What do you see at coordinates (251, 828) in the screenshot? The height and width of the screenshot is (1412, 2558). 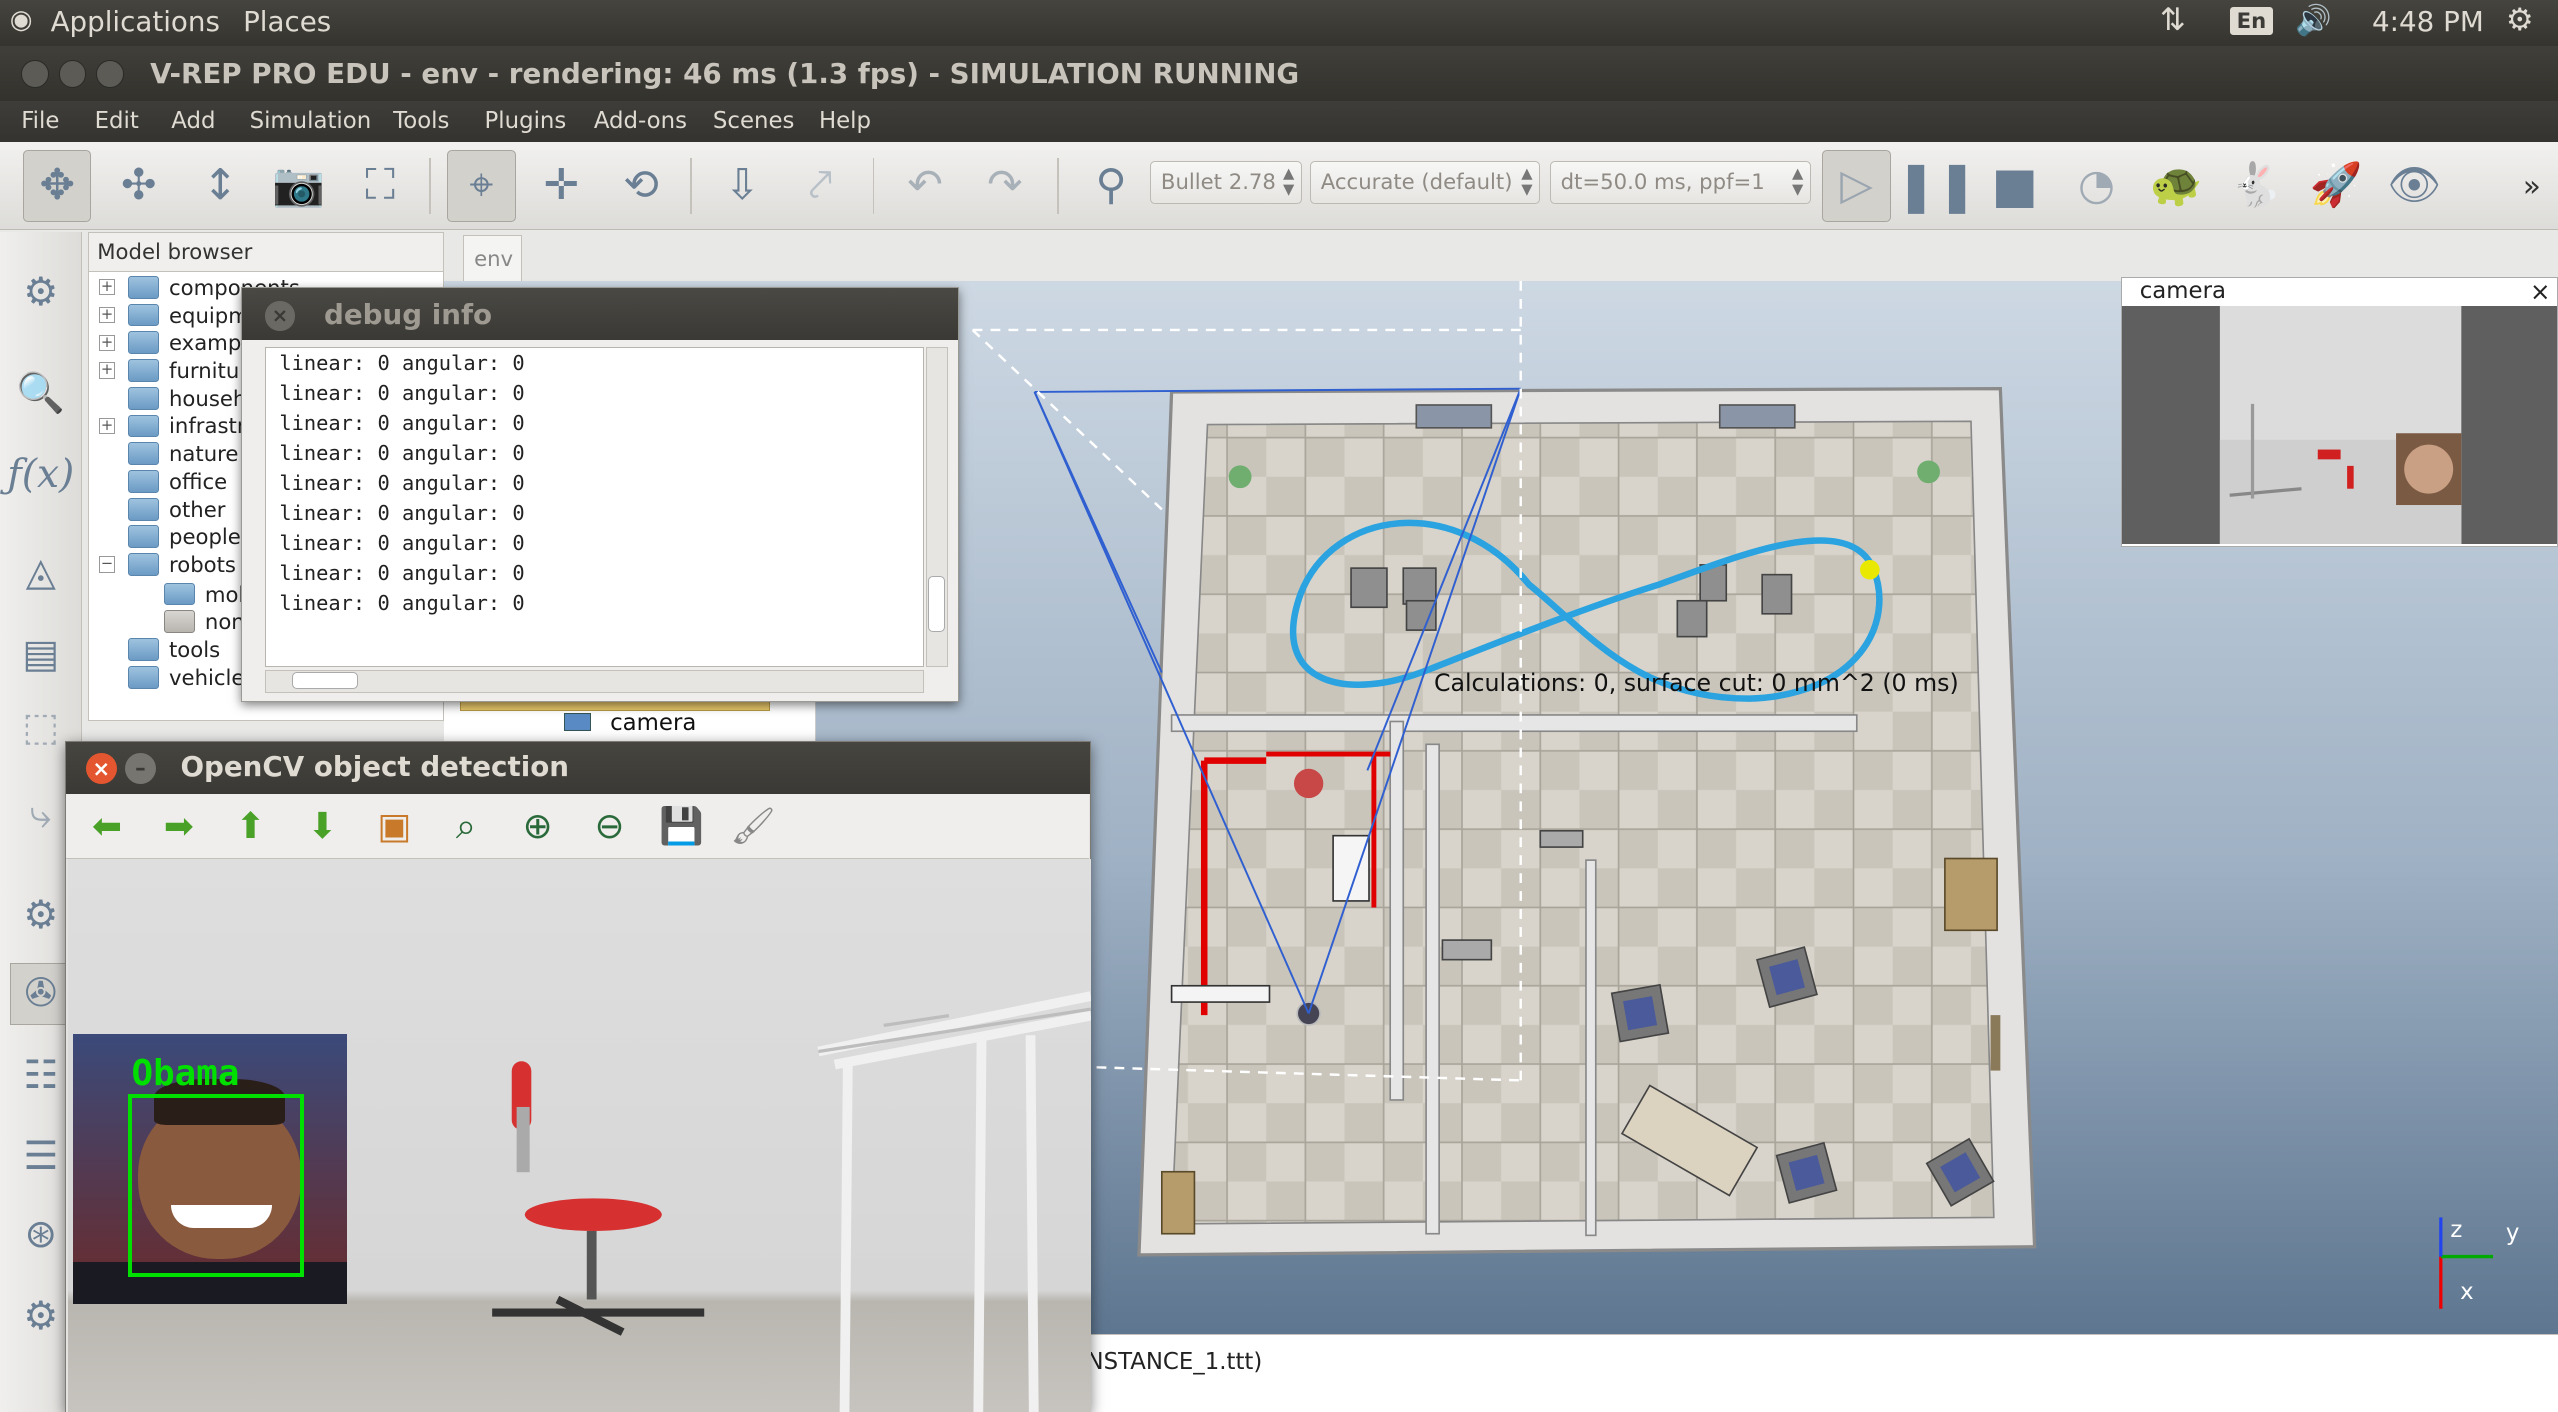 I see `pan-up-icon: ⬆` at bounding box center [251, 828].